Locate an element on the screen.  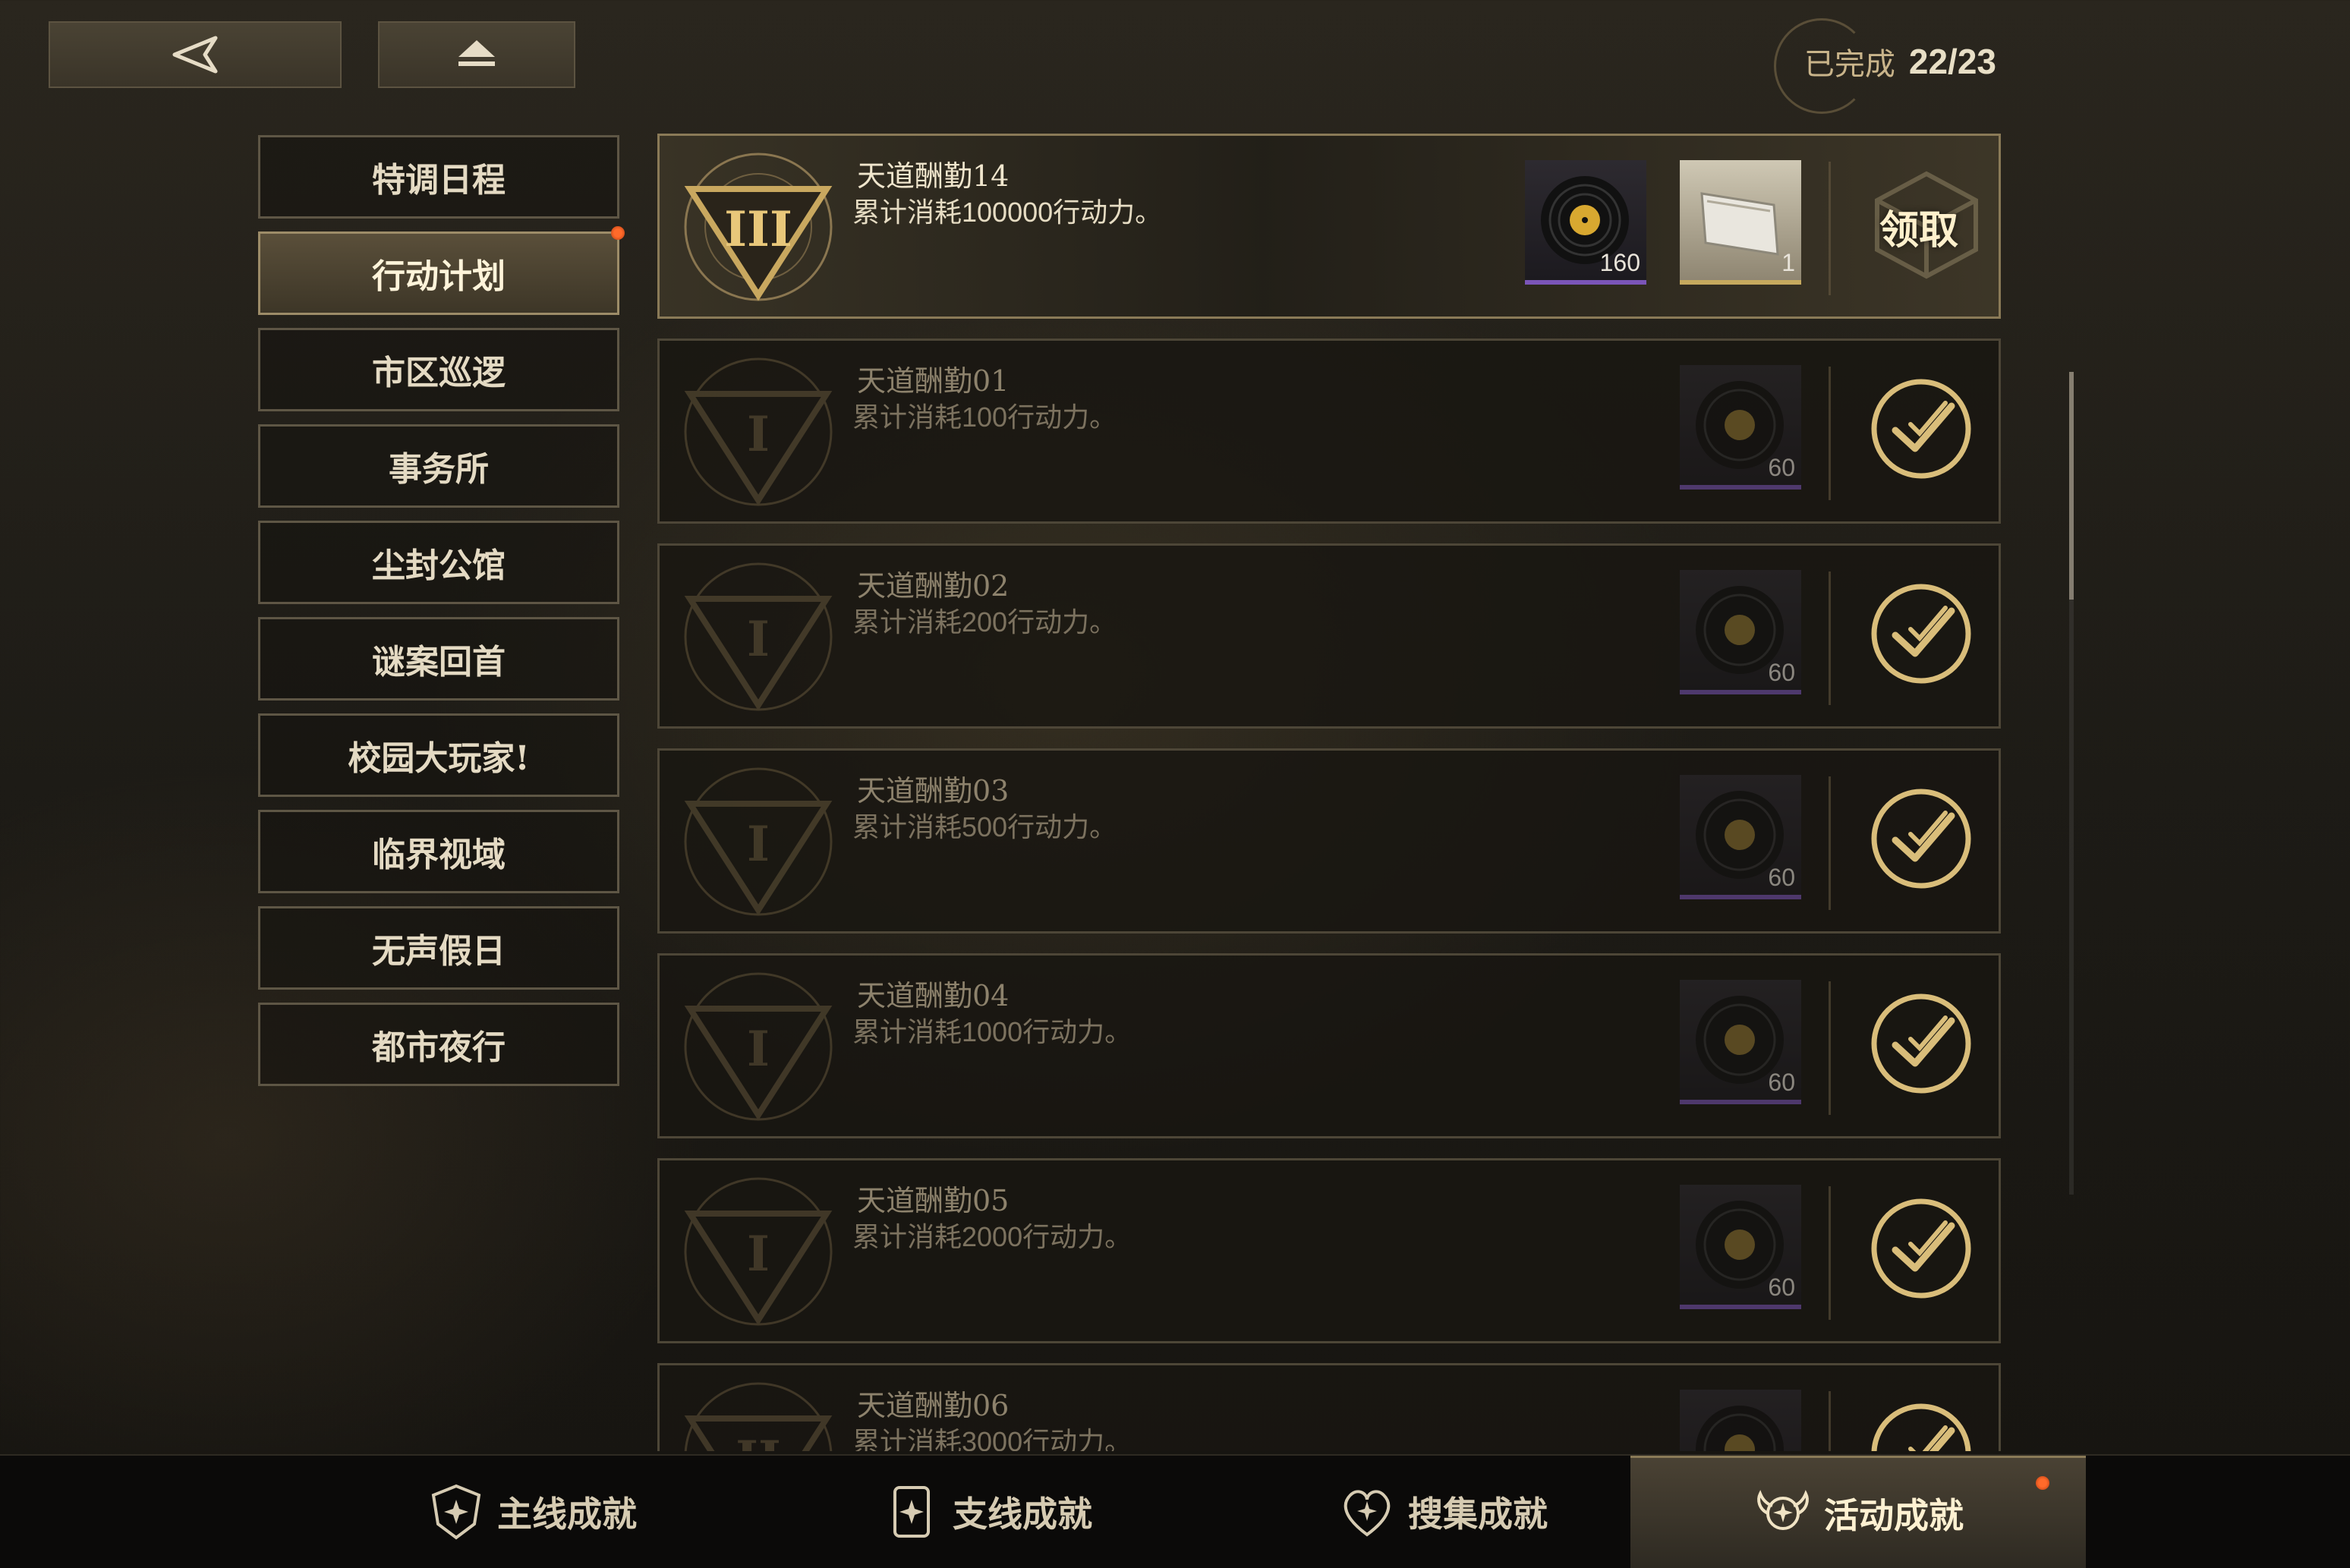
achievement-title: 天道酬勤05 is located at coordinates (933, 1200).